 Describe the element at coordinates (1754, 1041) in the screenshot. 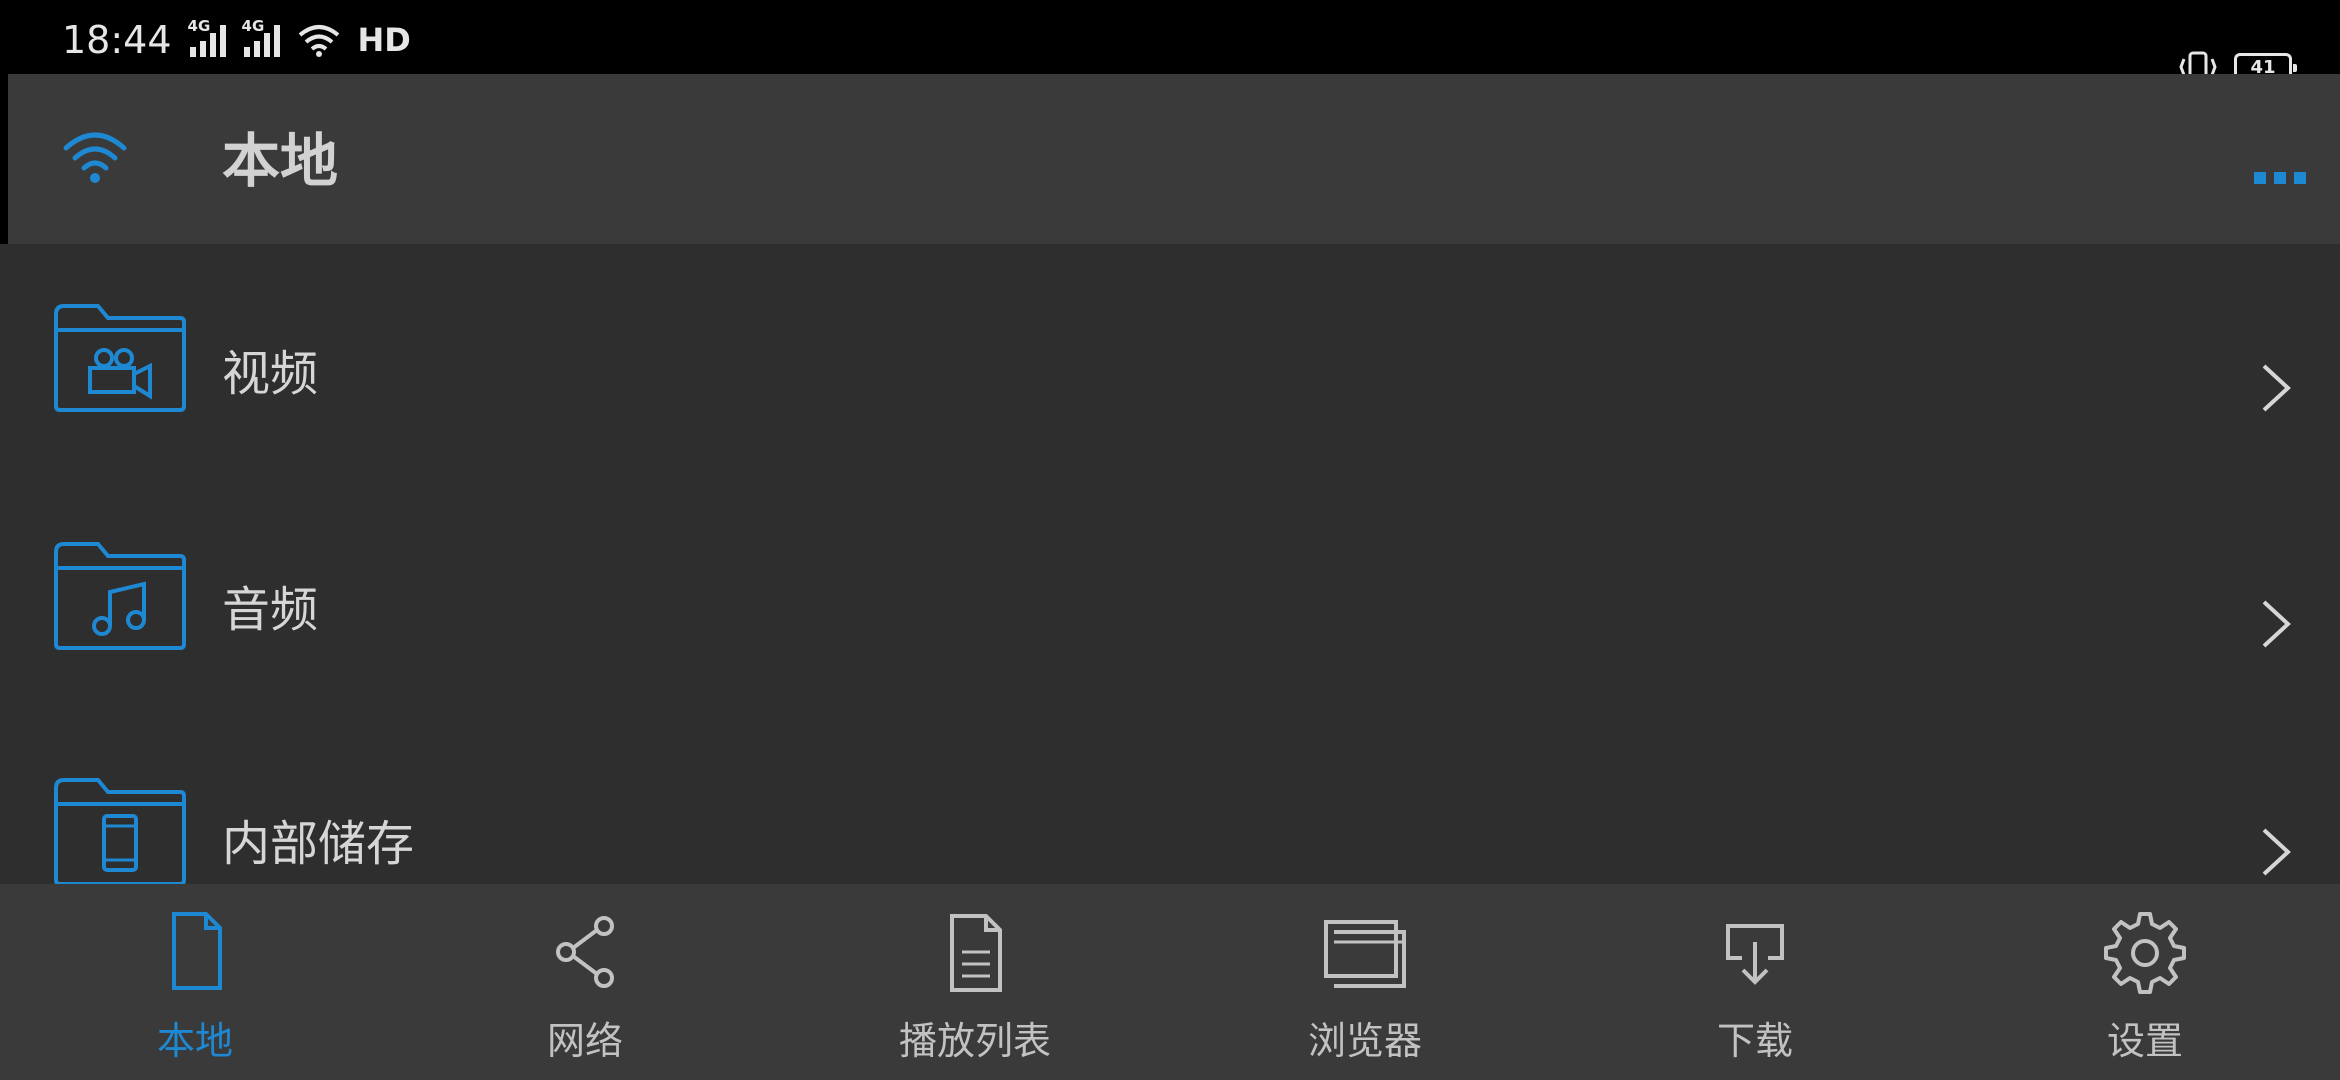

I see `nav-label: 下载` at that location.